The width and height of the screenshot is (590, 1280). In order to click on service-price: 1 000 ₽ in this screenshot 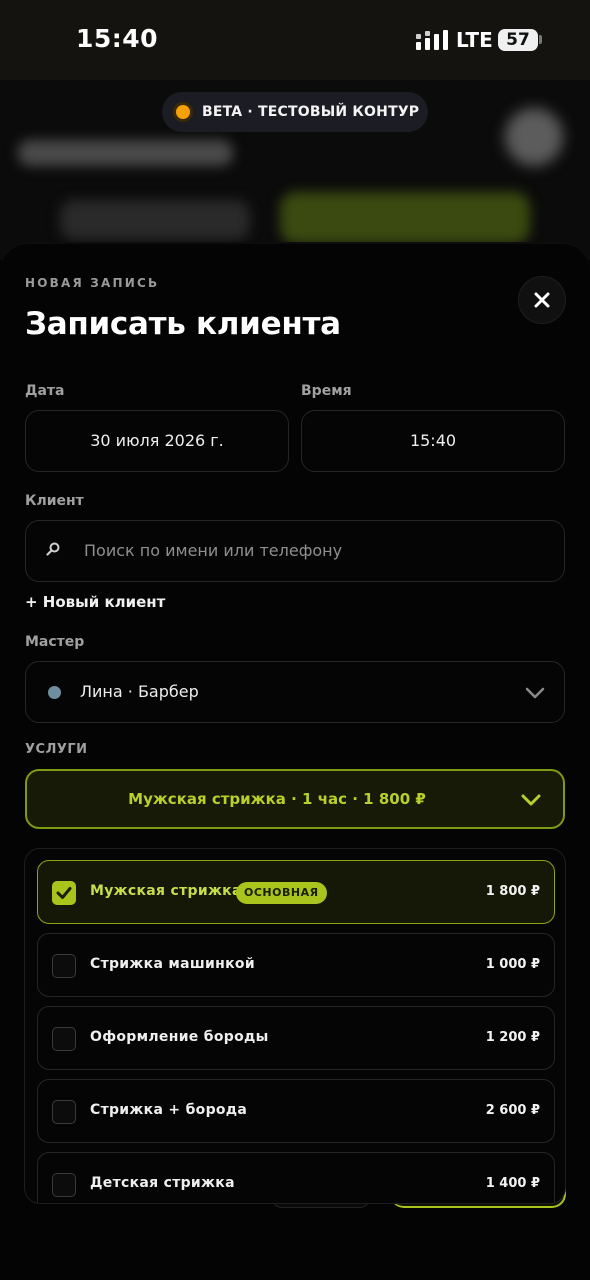, I will do `click(512, 964)`.